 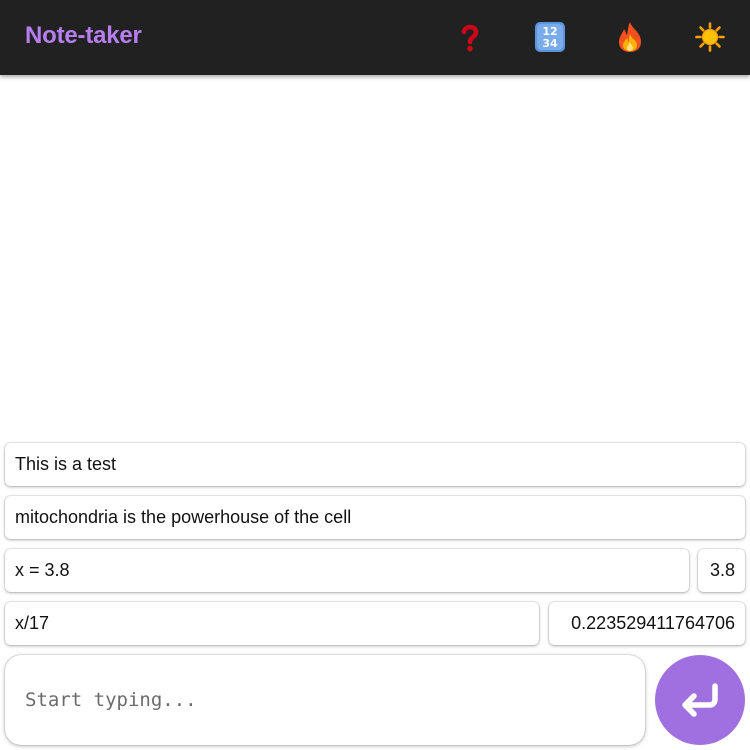 I want to click on help-button, so click(x=470, y=37).